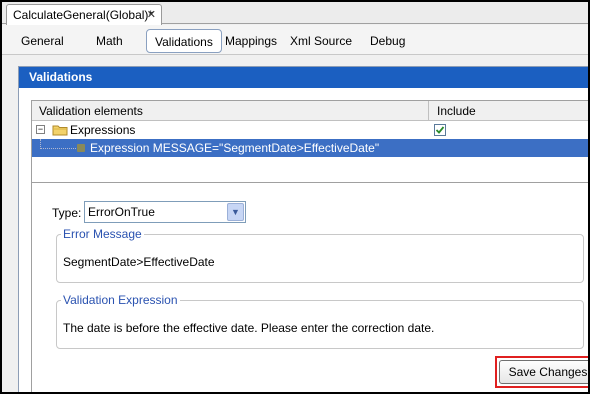  Describe the element at coordinates (81, 148) in the screenshot. I see `expression-icon` at that location.